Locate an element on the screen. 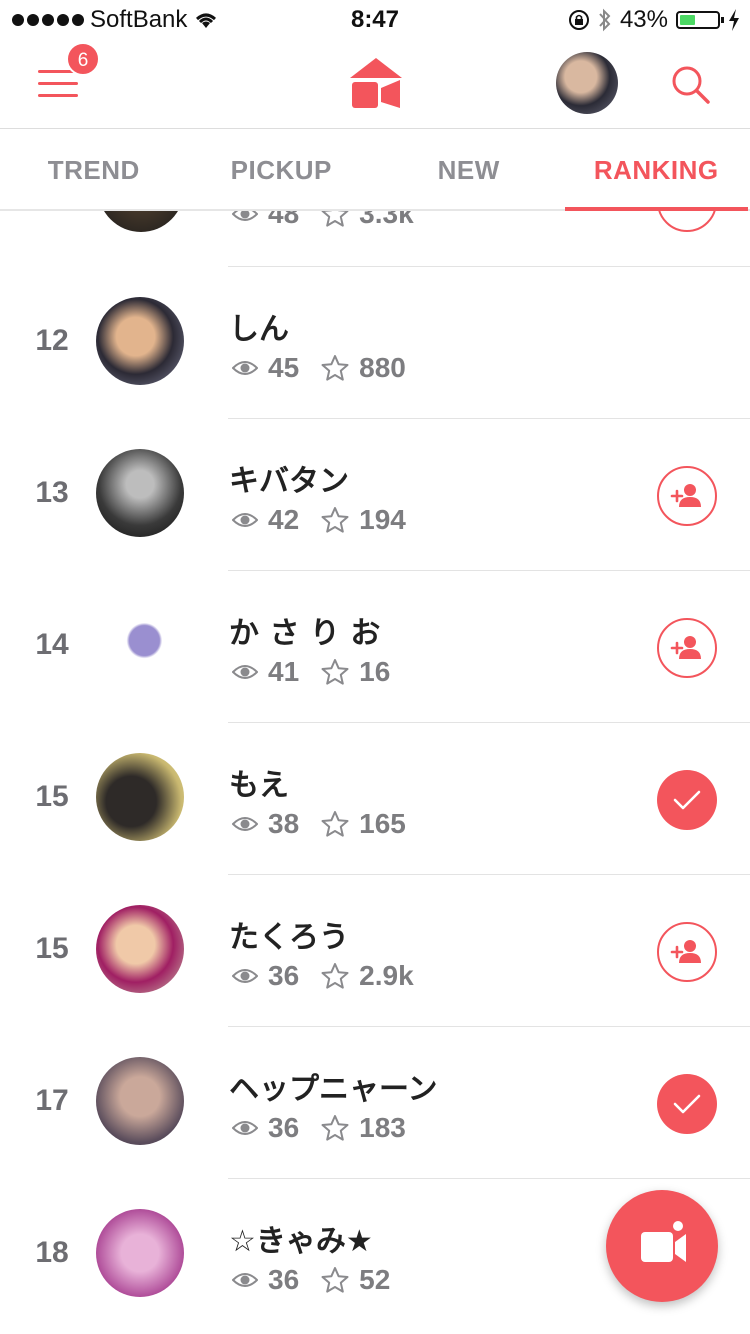 This screenshot has width=750, height=1334. user-name: キバタン is located at coordinates (289, 478).